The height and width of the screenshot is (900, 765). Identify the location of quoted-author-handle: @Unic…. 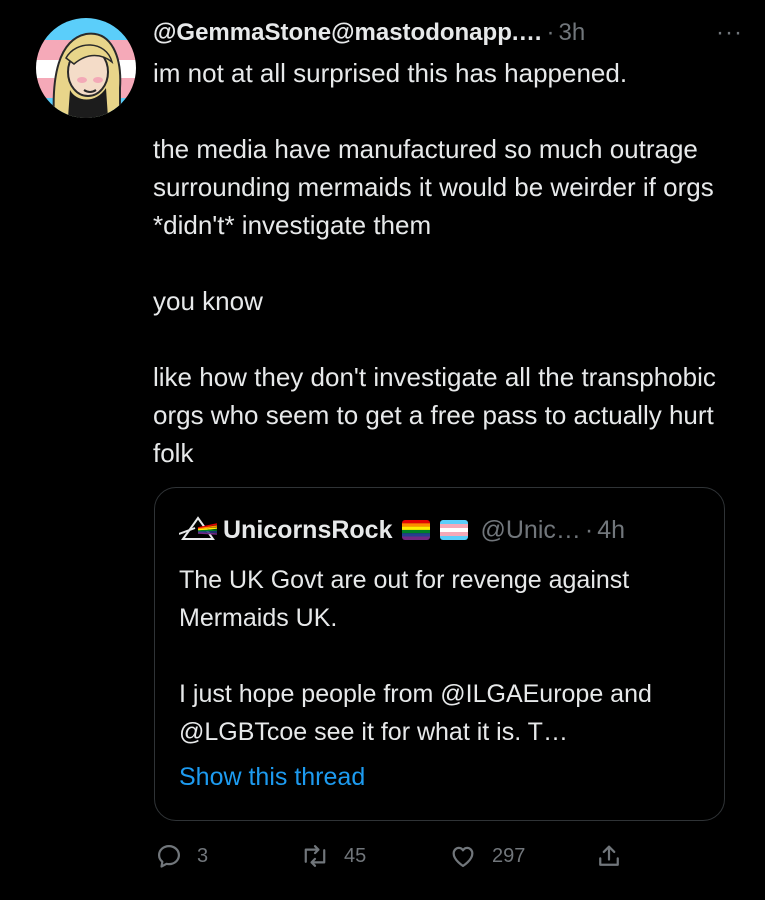
(530, 529).